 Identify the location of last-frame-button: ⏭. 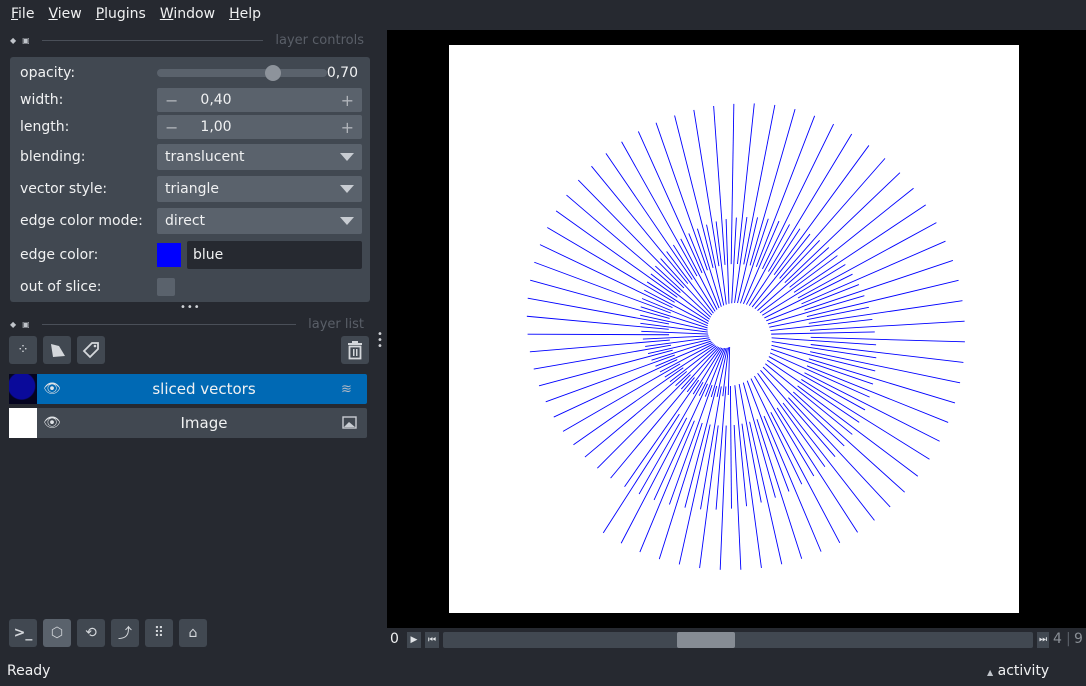
(1043, 640).